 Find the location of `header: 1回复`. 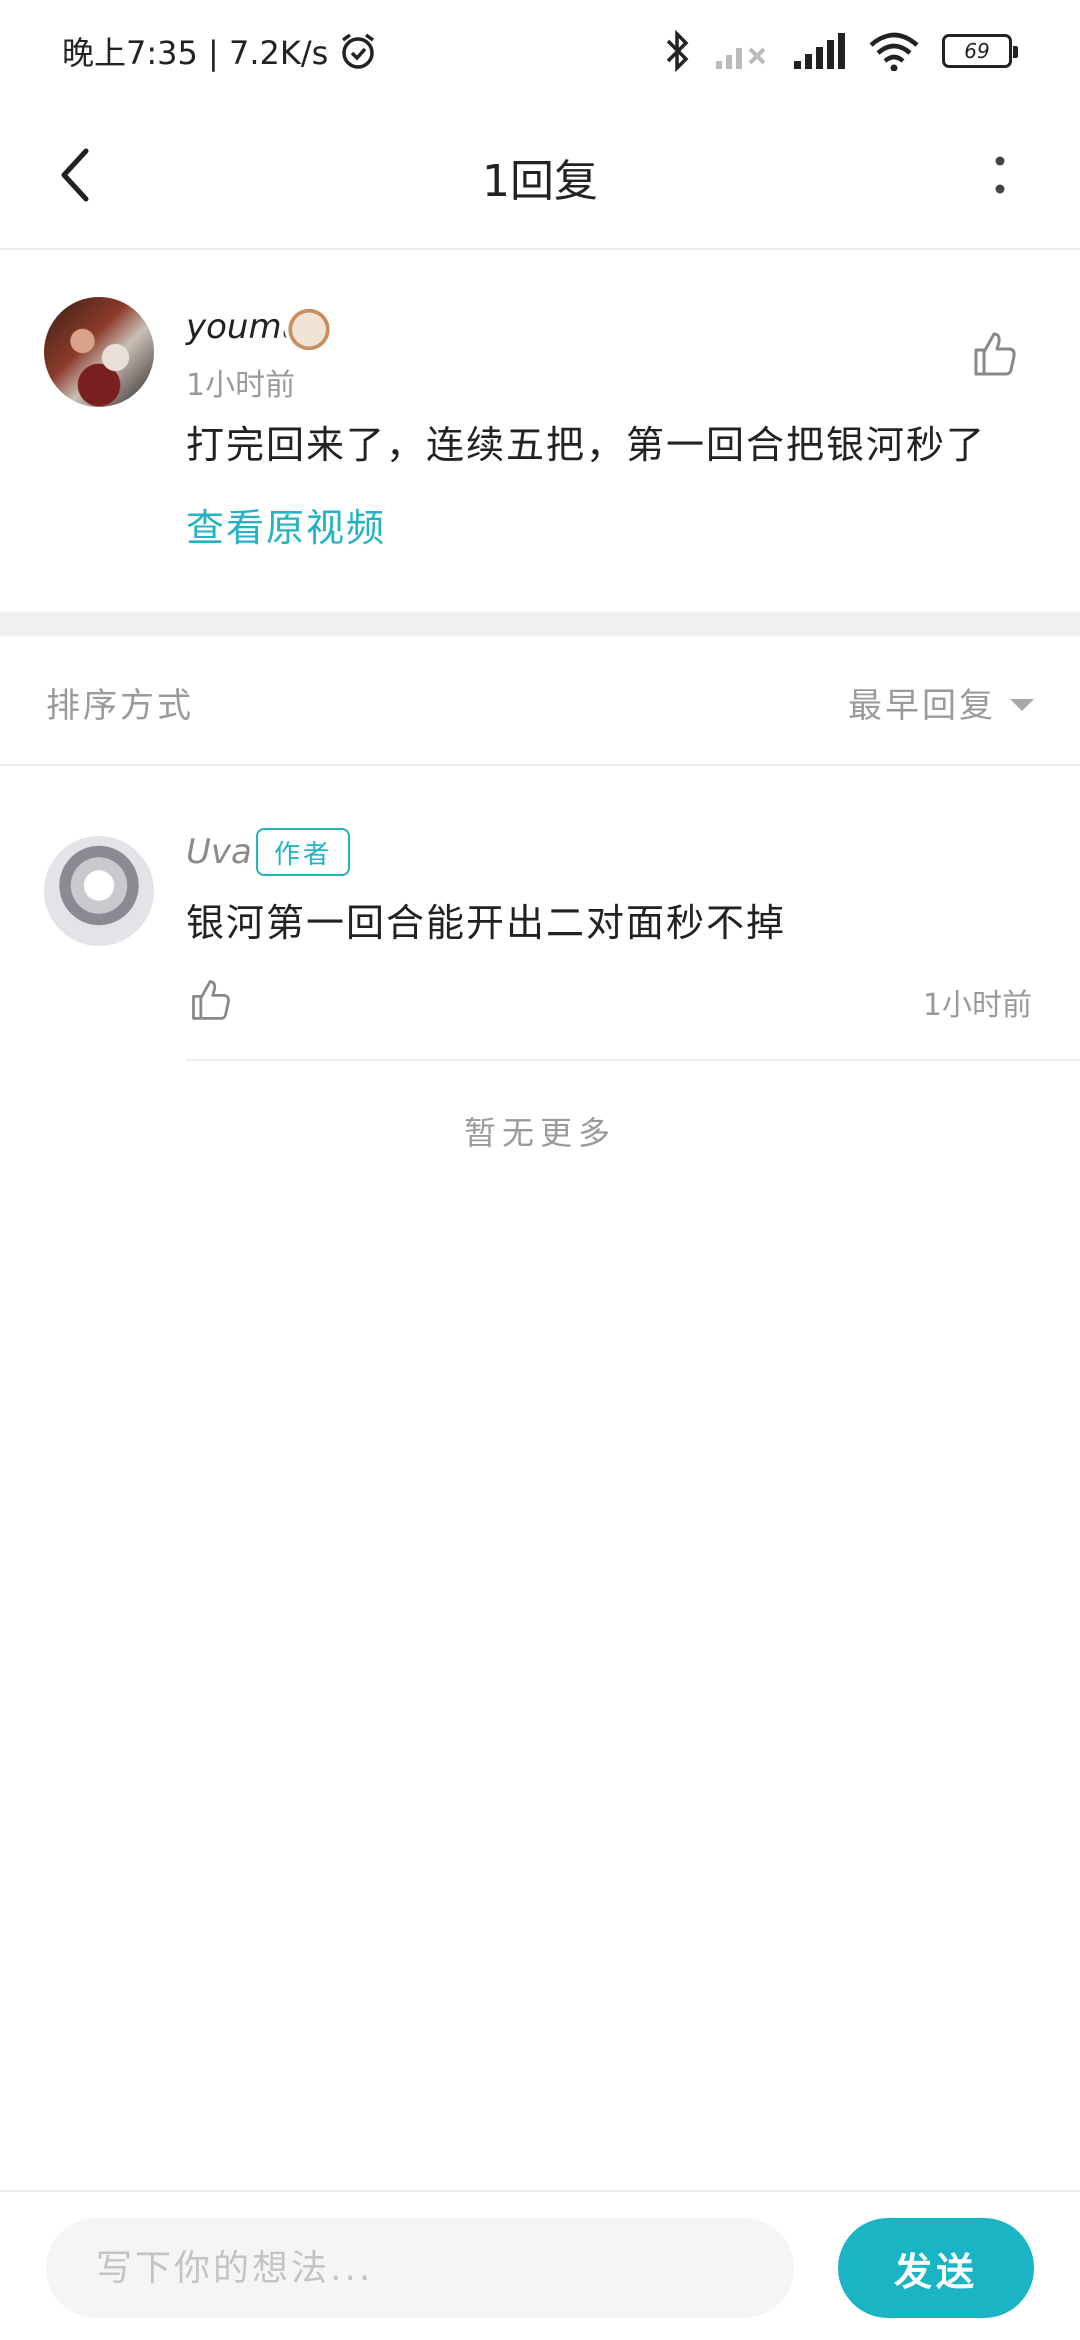

header: 1回复 is located at coordinates (540, 175).